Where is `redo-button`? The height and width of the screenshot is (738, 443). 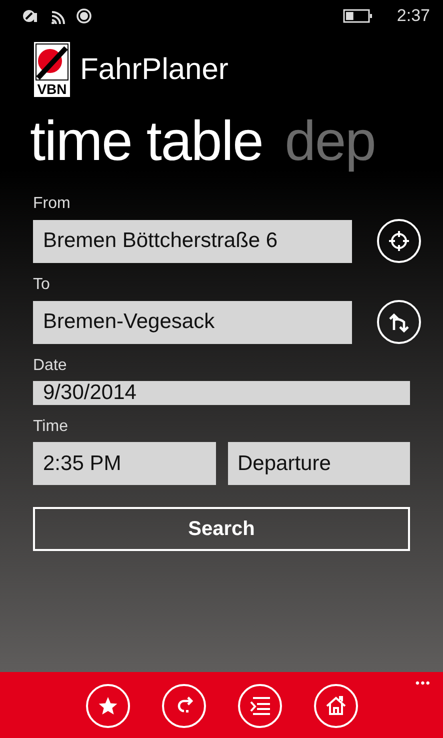 redo-button is located at coordinates (184, 706).